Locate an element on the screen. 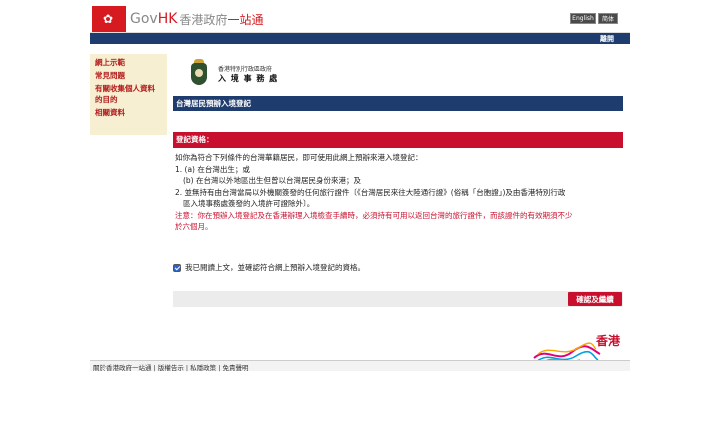 This screenshot has width=720, height=427. brand-gov: Gov is located at coordinates (144, 19).